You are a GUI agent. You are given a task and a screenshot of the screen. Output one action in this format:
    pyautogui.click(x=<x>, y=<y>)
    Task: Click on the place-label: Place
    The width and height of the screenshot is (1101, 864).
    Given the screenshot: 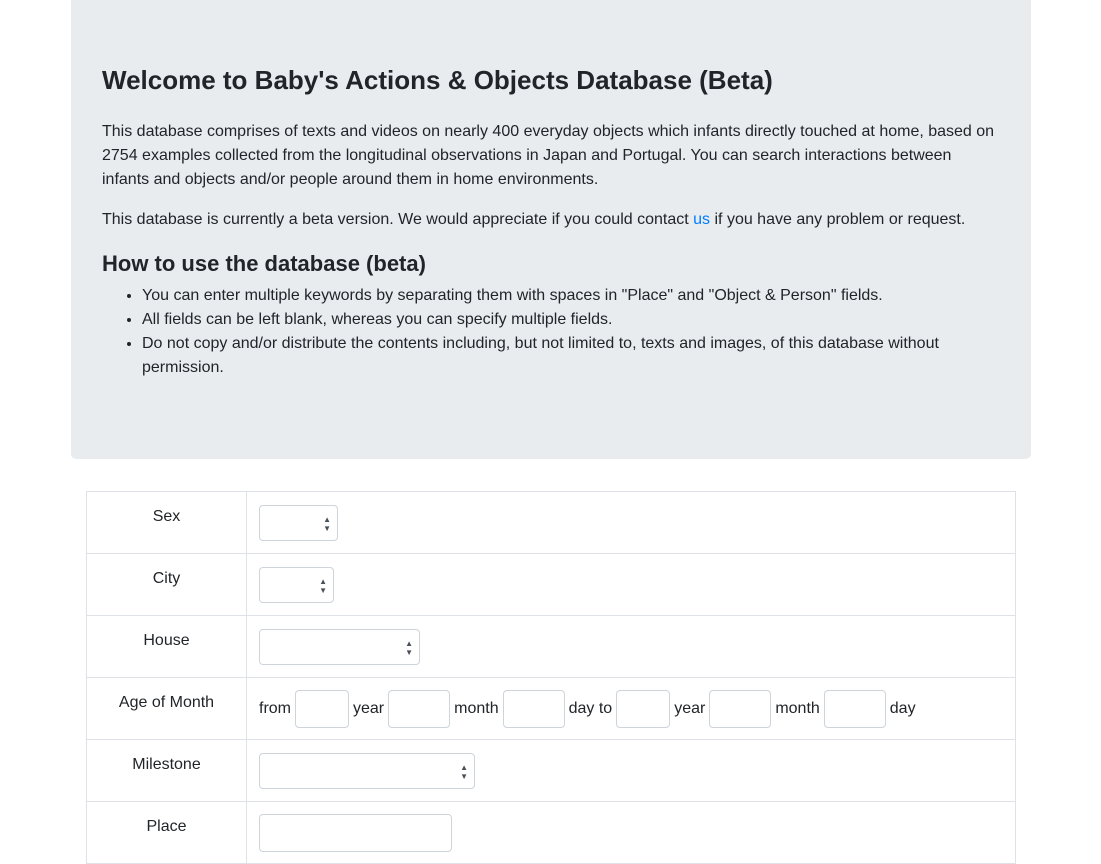 What is the action you would take?
    pyautogui.click(x=166, y=832)
    